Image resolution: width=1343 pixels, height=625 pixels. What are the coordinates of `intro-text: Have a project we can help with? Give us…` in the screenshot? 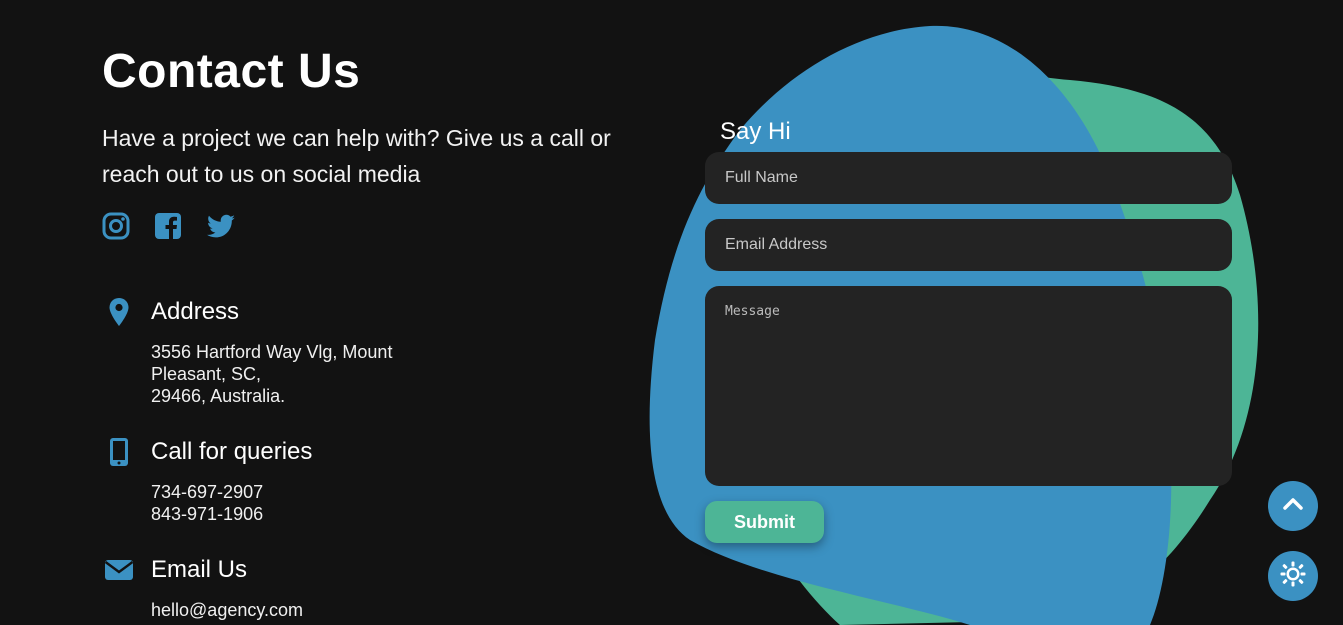 It's located at (356, 156).